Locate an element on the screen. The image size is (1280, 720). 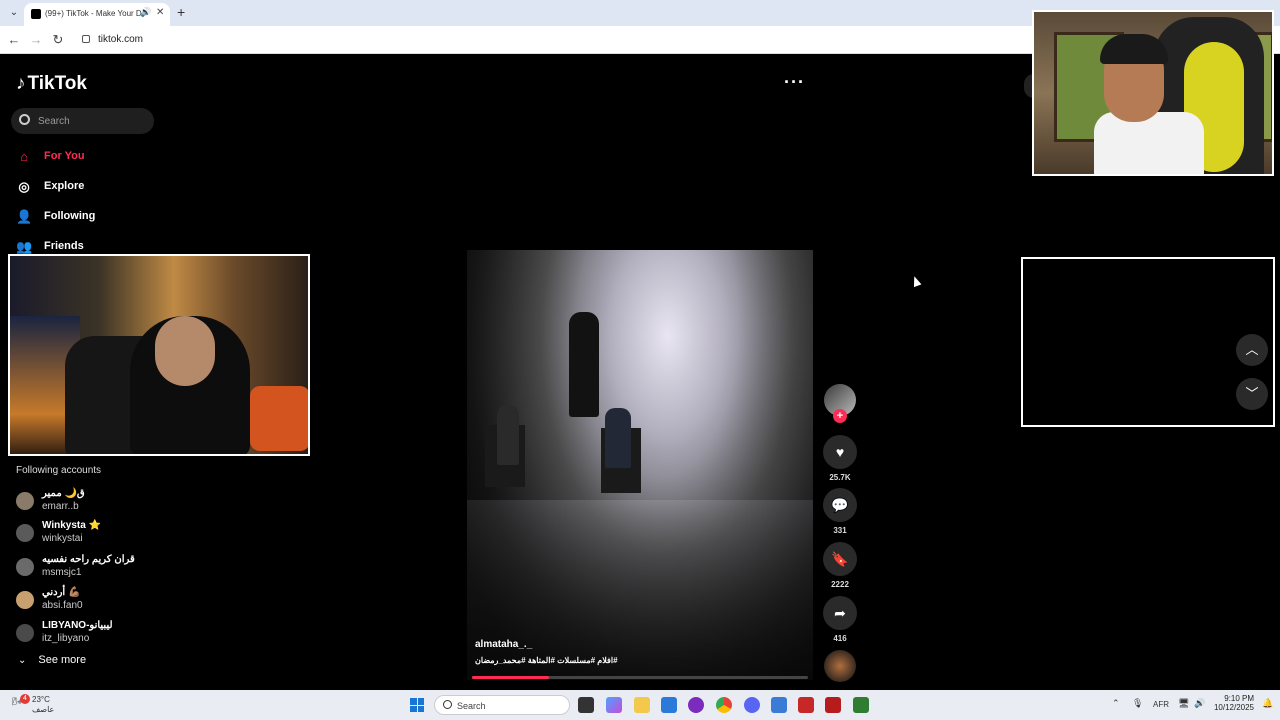
app-green-icon is located at coordinates (861, 705).